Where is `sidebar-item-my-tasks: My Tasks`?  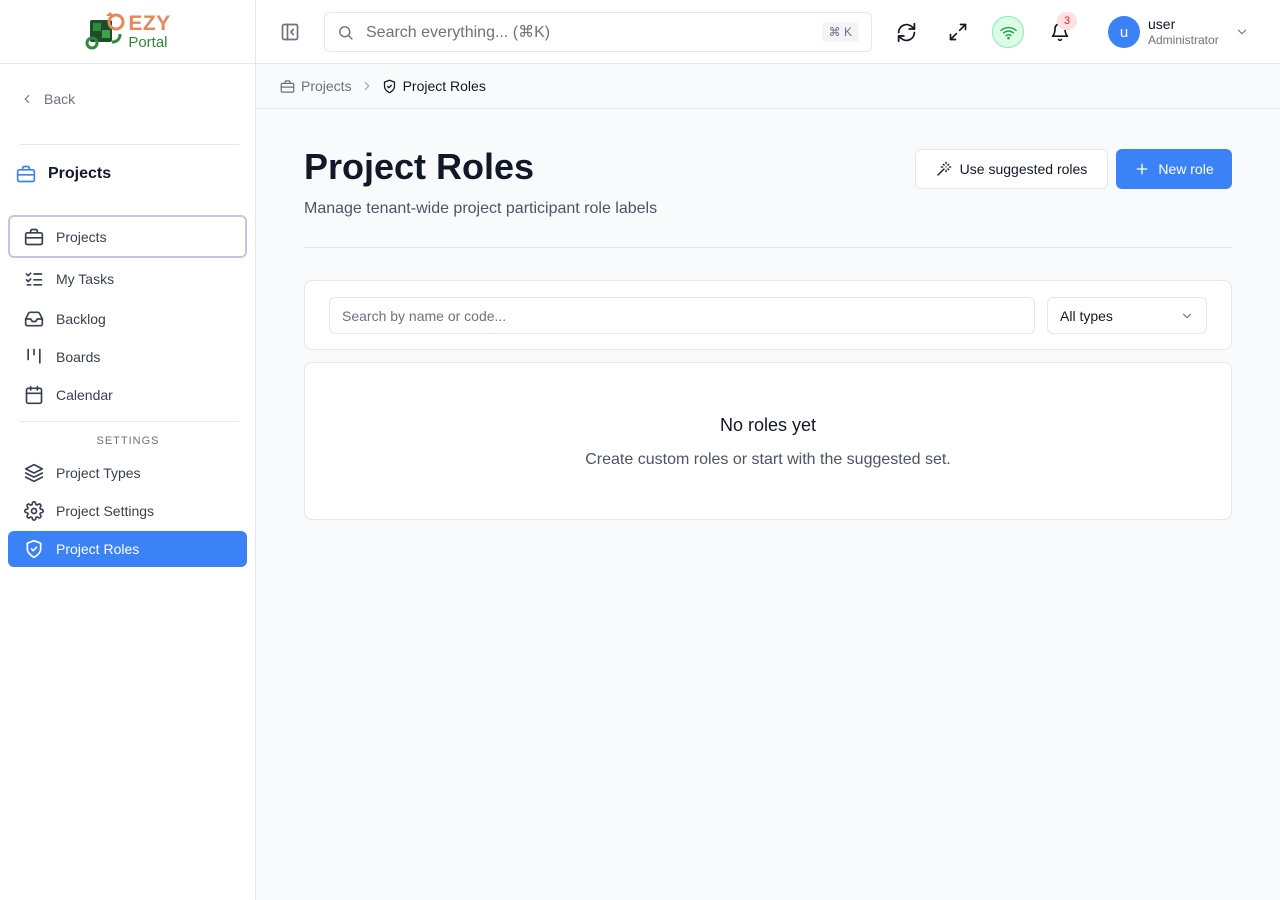
sidebar-item-my-tasks: My Tasks is located at coordinates (127, 279).